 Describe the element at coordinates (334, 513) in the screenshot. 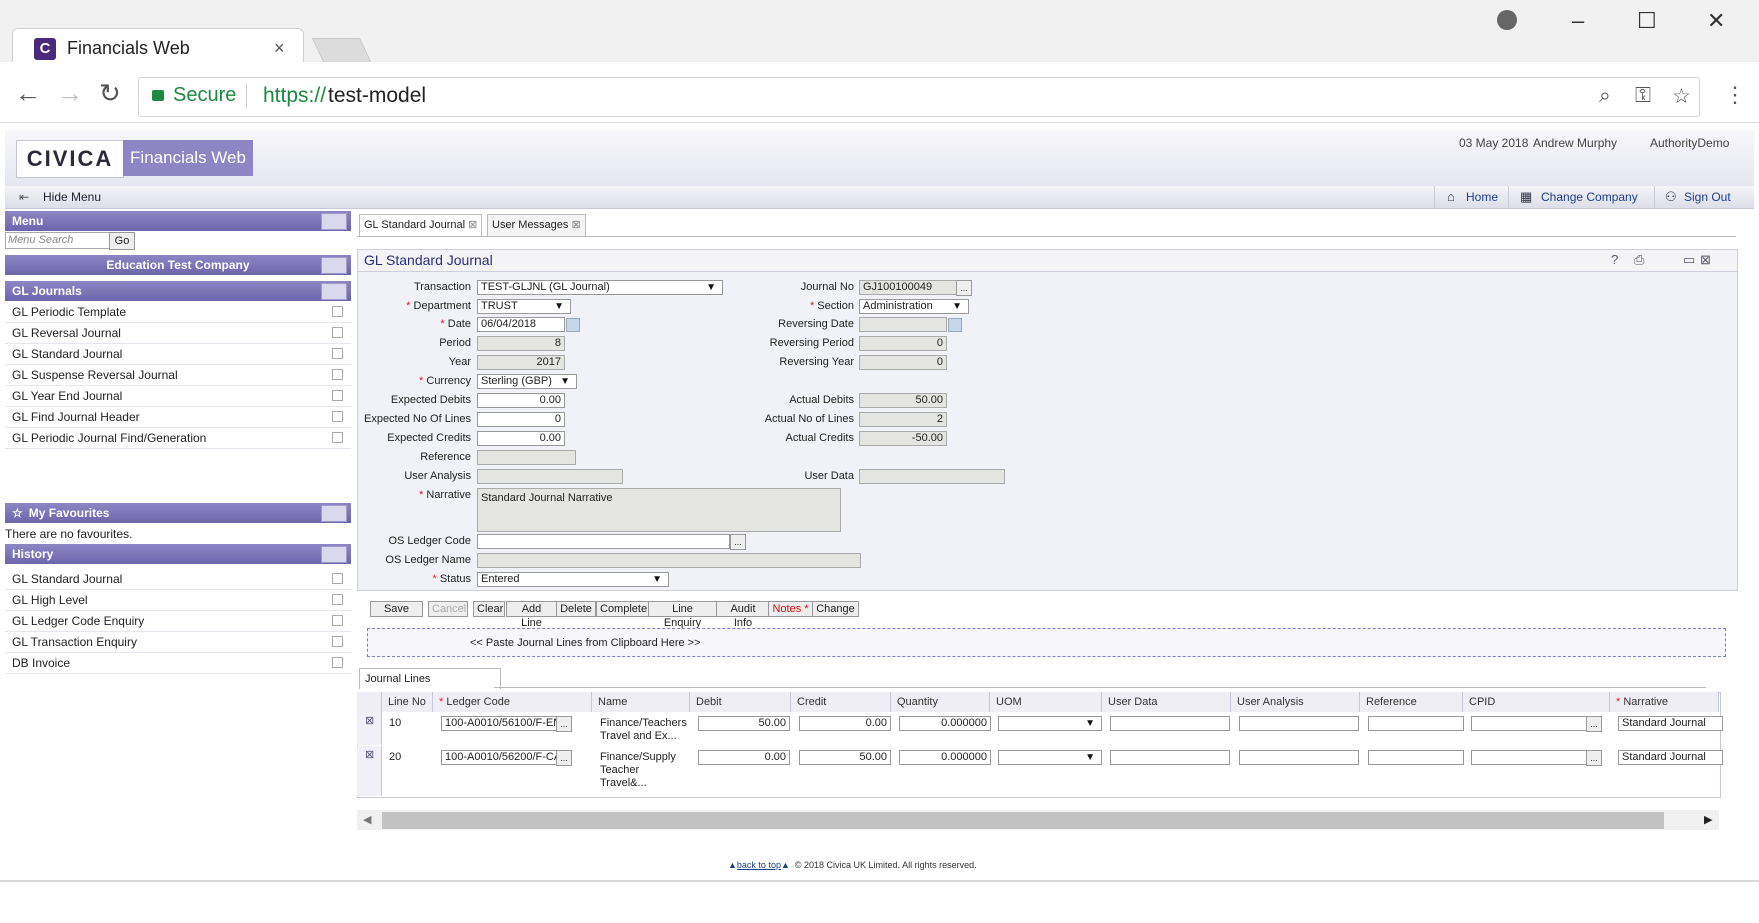

I see `favourites-toggle-button` at that location.